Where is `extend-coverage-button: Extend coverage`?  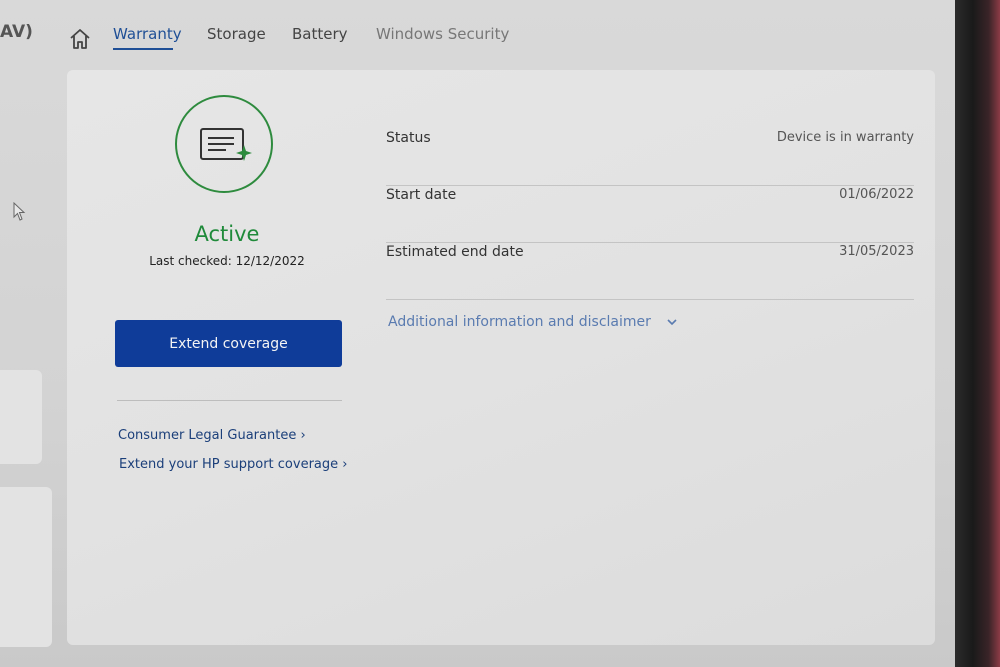
extend-coverage-button: Extend coverage is located at coordinates (228, 343).